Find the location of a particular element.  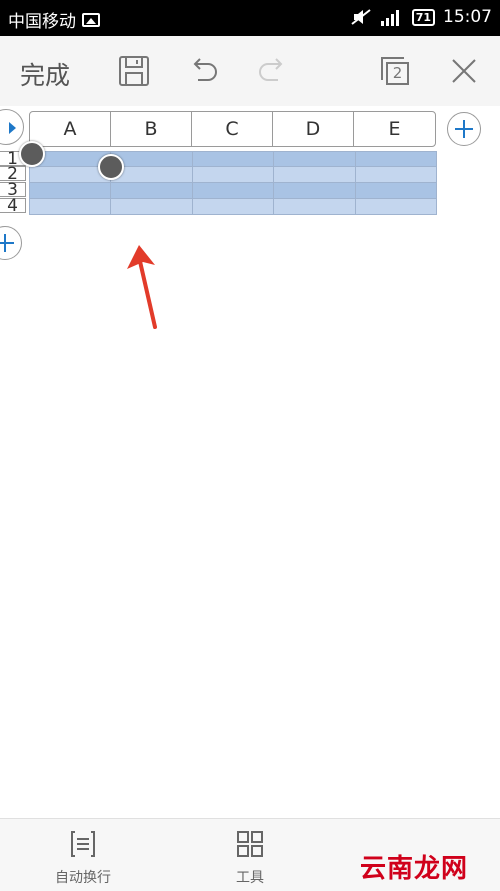

selection-end-handle is located at coordinates (111, 167).